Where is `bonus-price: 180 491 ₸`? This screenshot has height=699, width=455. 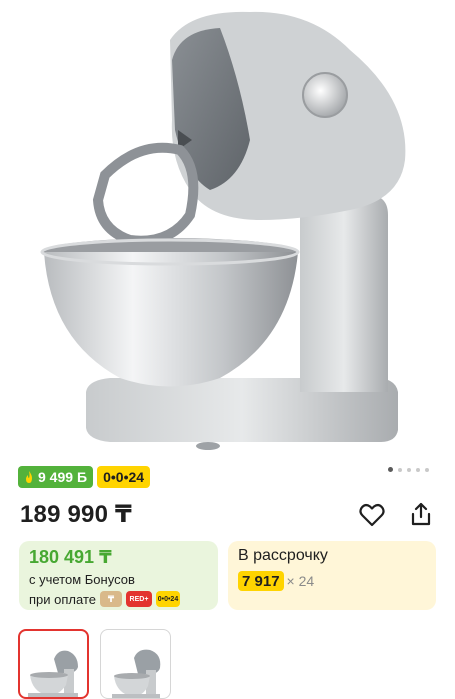 bonus-price: 180 491 ₸ is located at coordinates (70, 557).